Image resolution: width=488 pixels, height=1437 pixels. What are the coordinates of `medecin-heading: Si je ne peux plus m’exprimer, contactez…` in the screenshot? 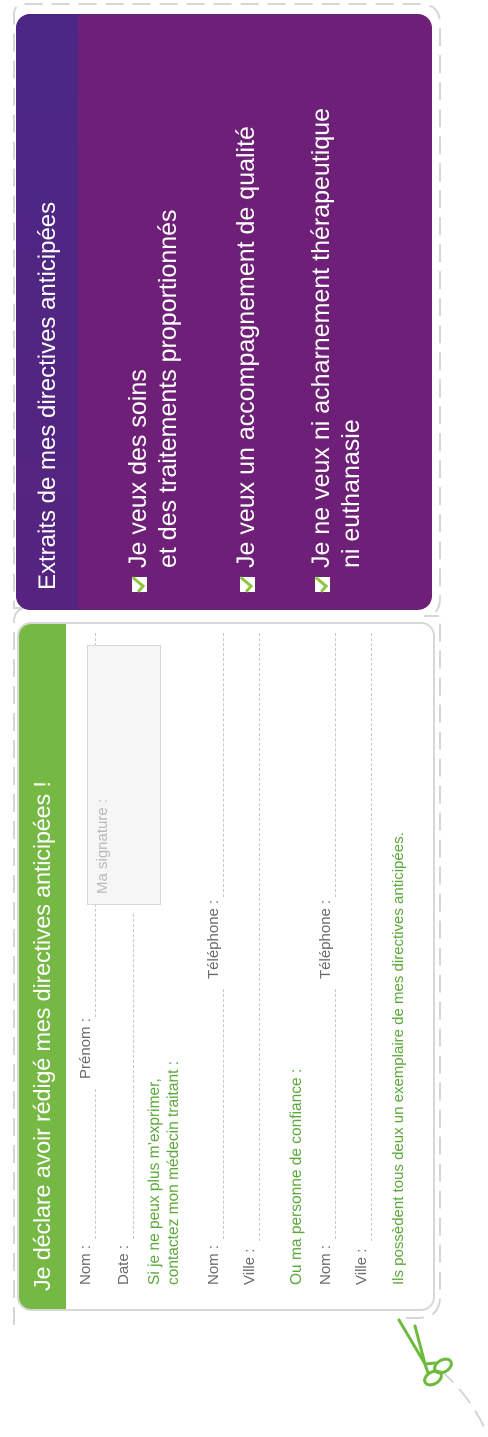 It's located at (164, 1172).